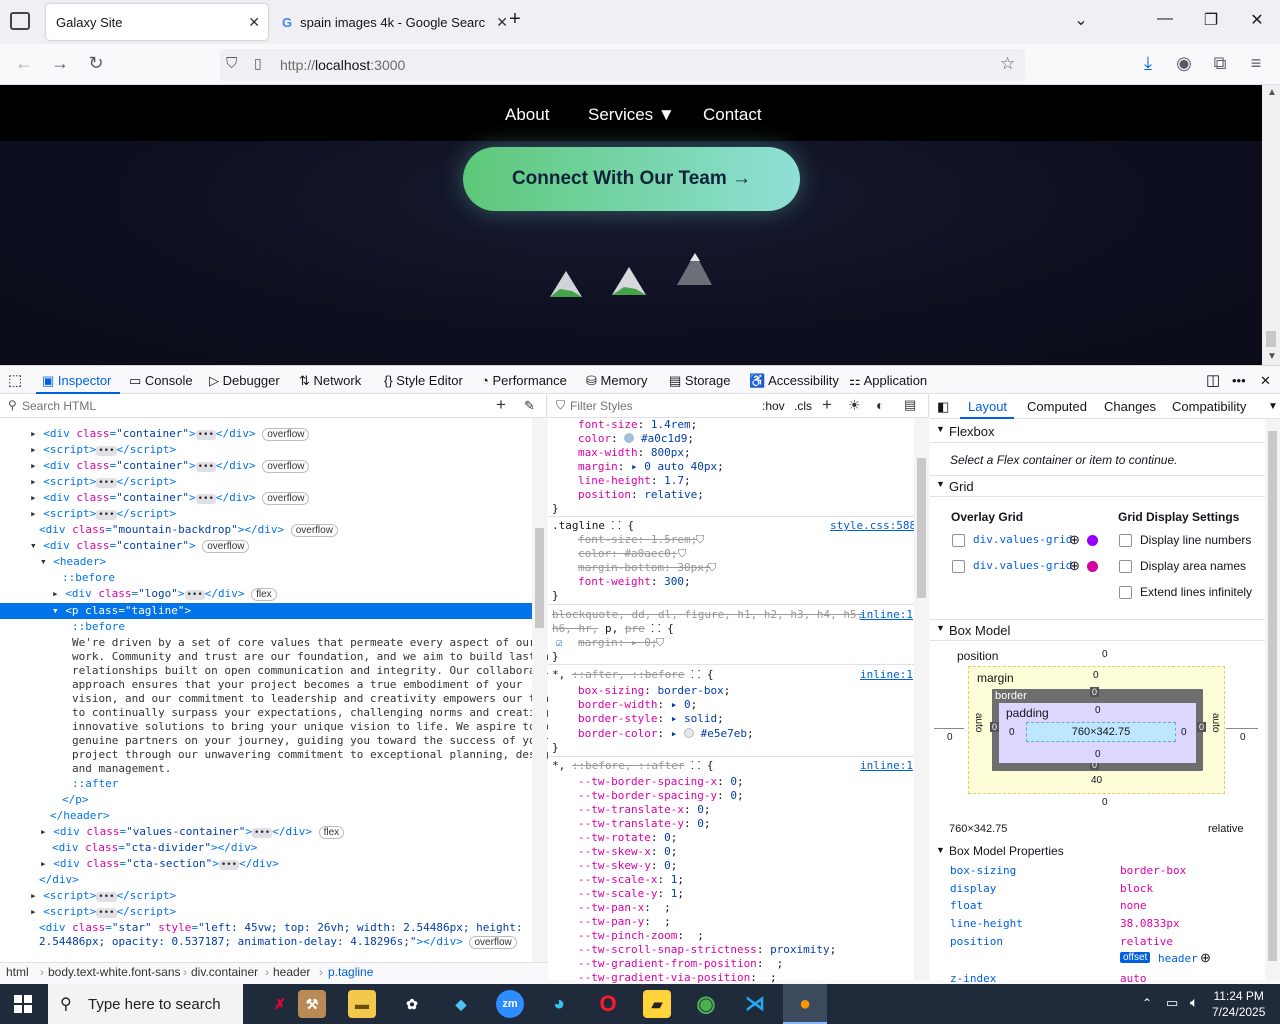  What do you see at coordinates (1097, 630) in the screenshot?
I see `box-model-section: ▼ Box Model` at bounding box center [1097, 630].